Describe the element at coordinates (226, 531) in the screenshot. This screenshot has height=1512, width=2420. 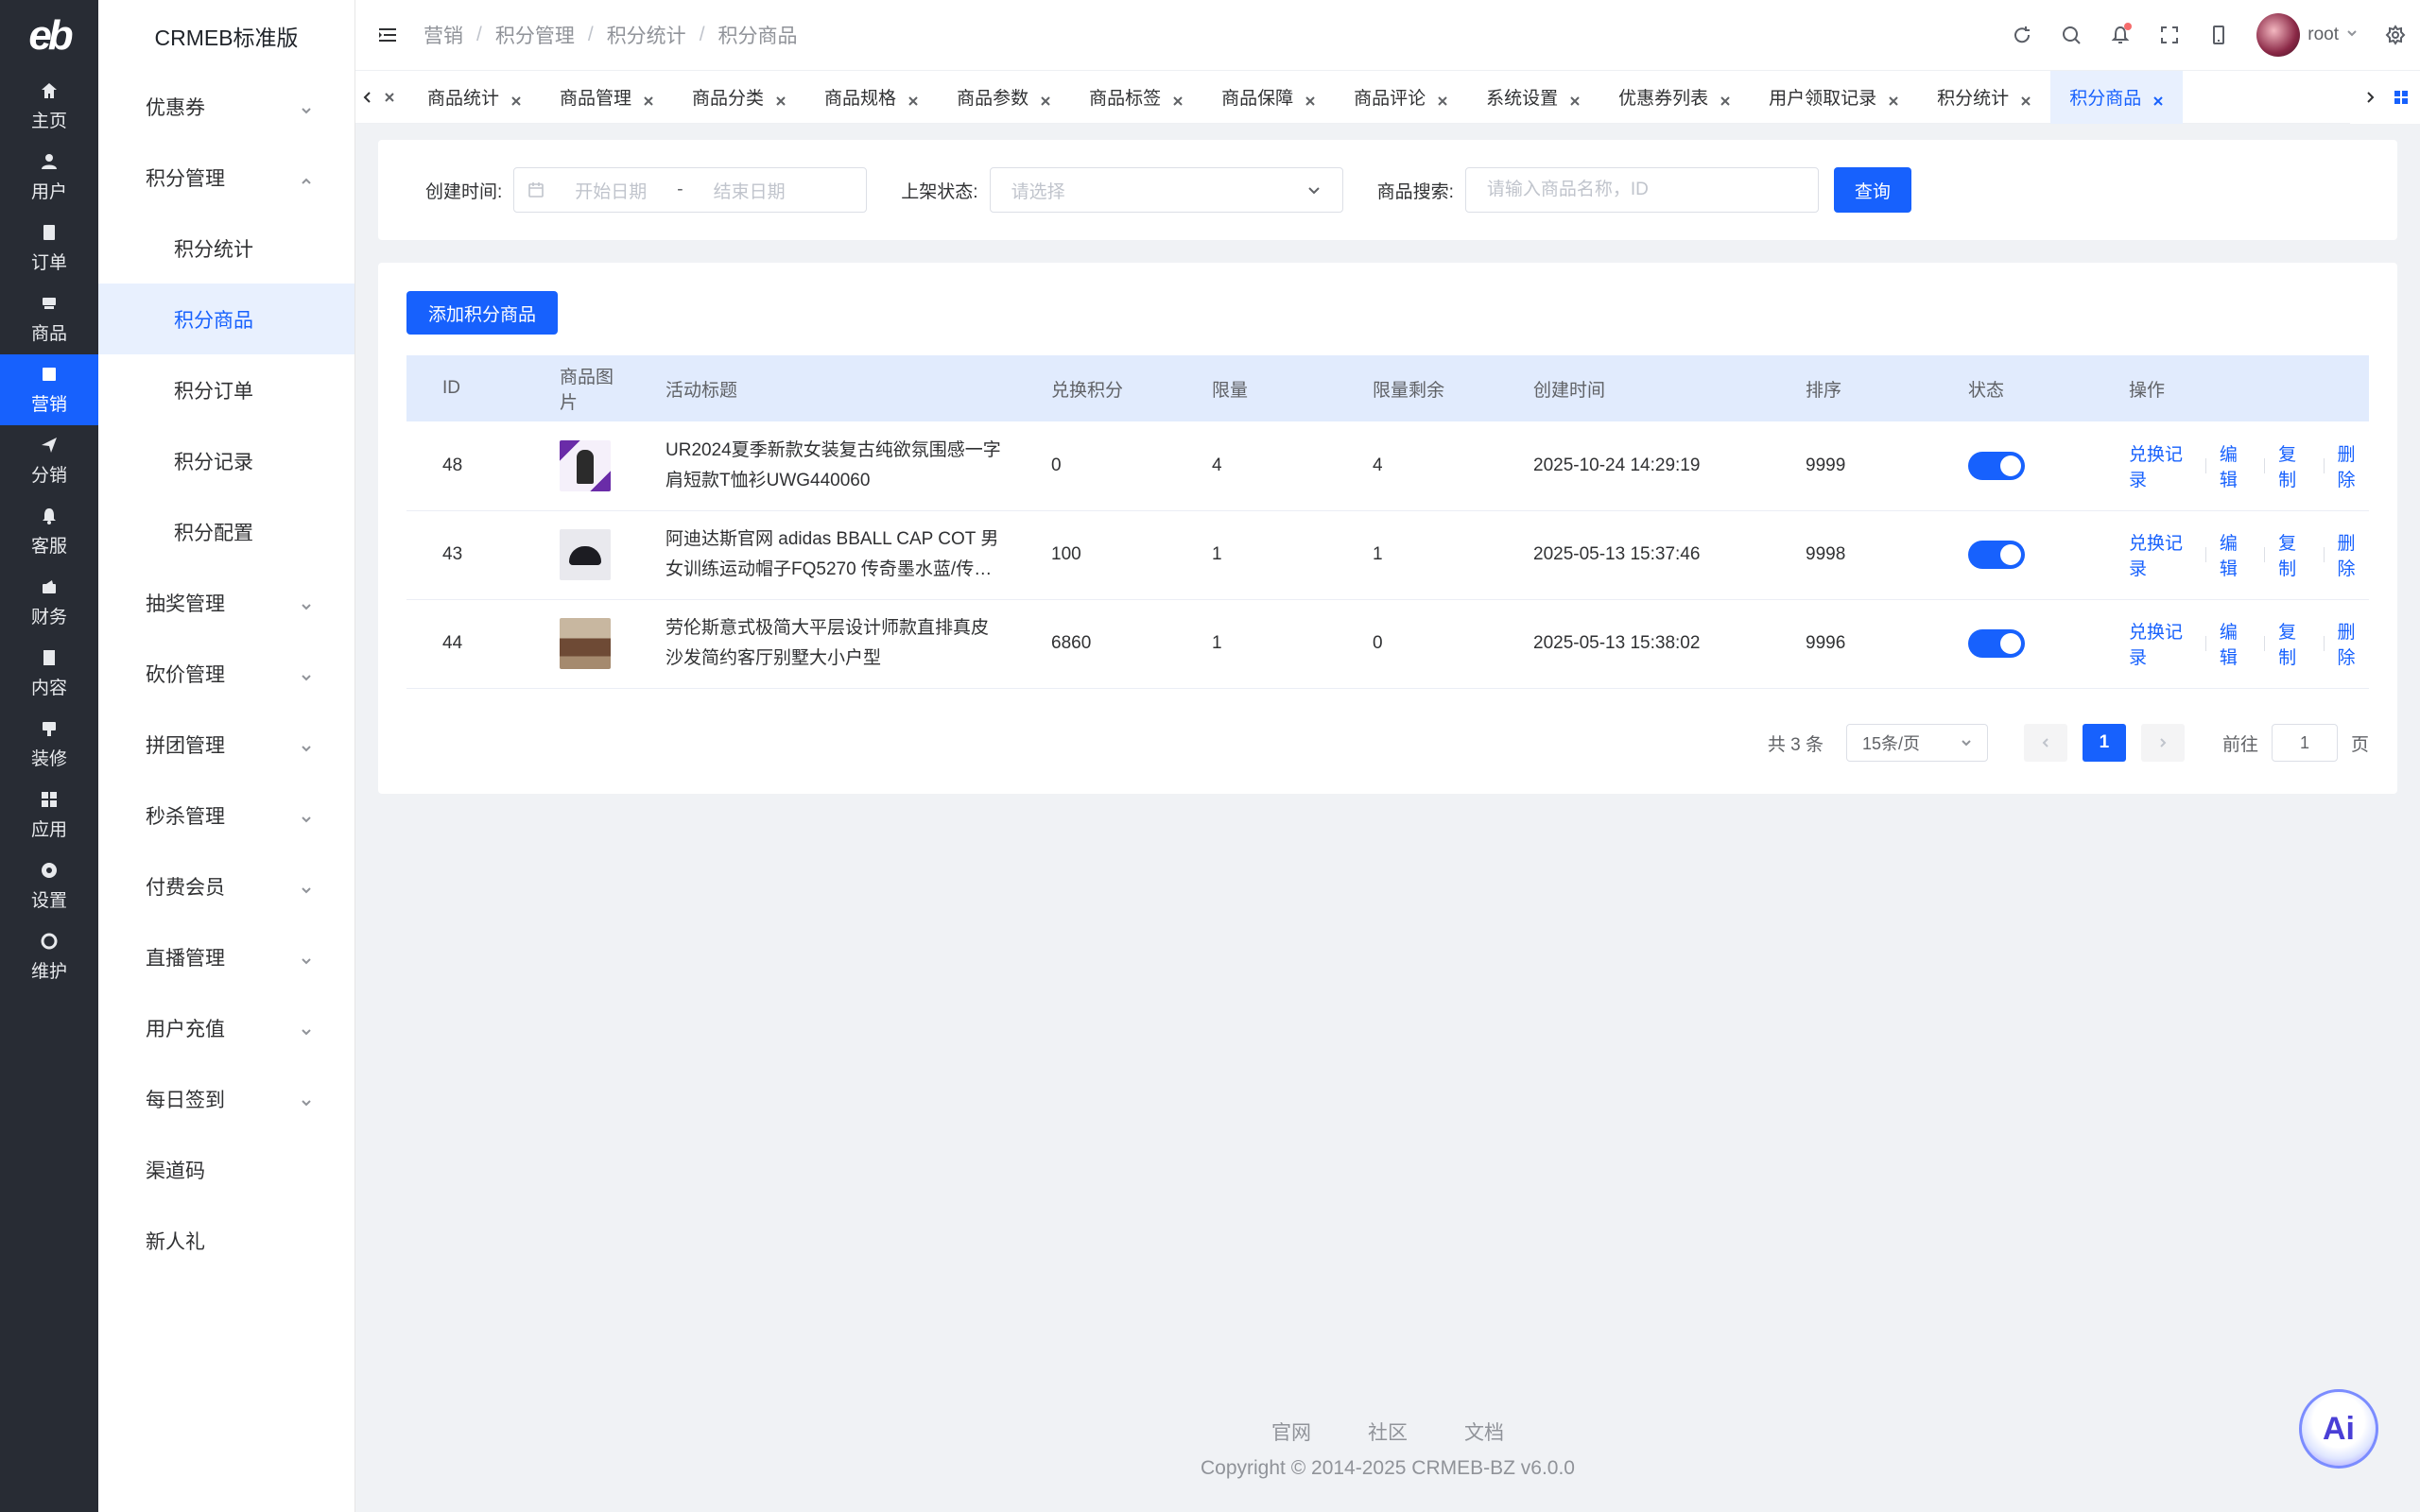
I see `menu-points-config: 积分配置` at that location.